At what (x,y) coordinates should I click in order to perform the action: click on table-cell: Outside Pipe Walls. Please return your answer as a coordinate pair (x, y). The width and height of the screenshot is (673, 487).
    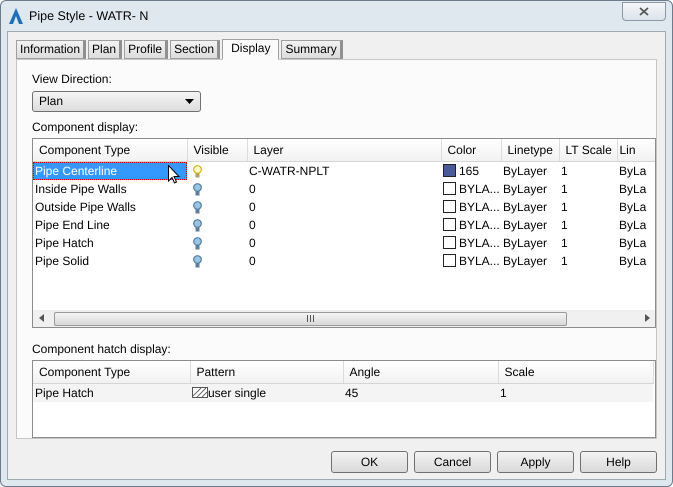
    Looking at the image, I should click on (110, 207).